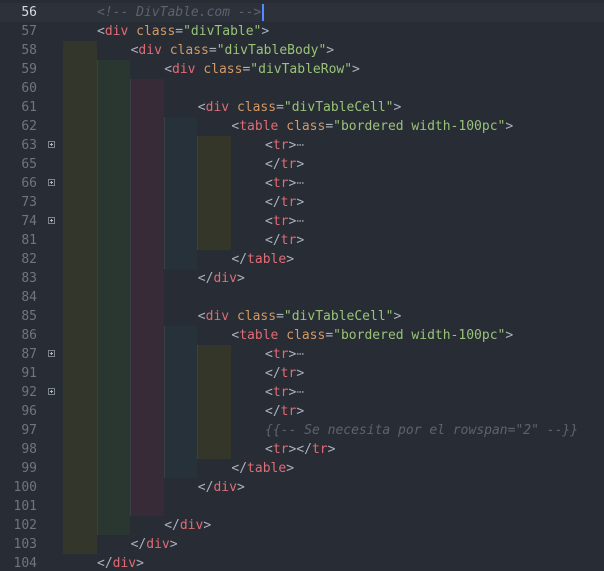  What do you see at coordinates (158, 544) in the screenshot?
I see `code-token-tag: div` at bounding box center [158, 544].